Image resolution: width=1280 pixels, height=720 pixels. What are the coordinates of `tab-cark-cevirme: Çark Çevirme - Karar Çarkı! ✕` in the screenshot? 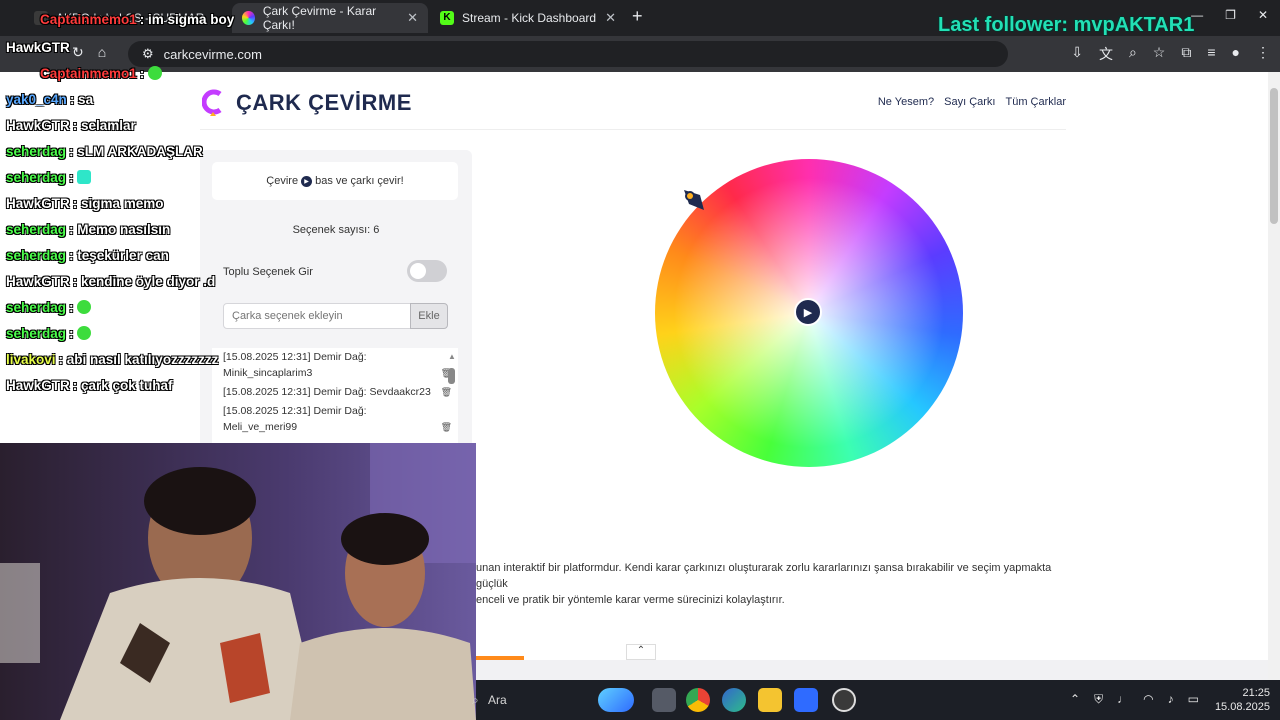 It's located at (330, 18).